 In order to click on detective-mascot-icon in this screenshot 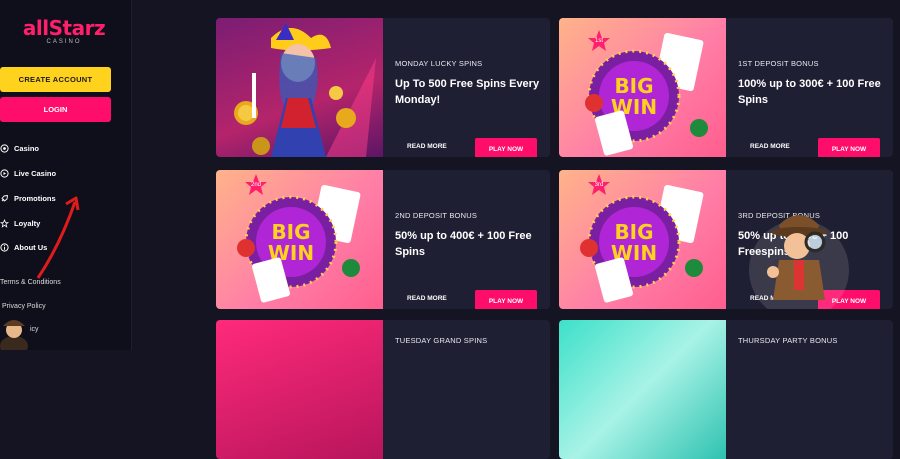, I will do `click(799, 262)`.